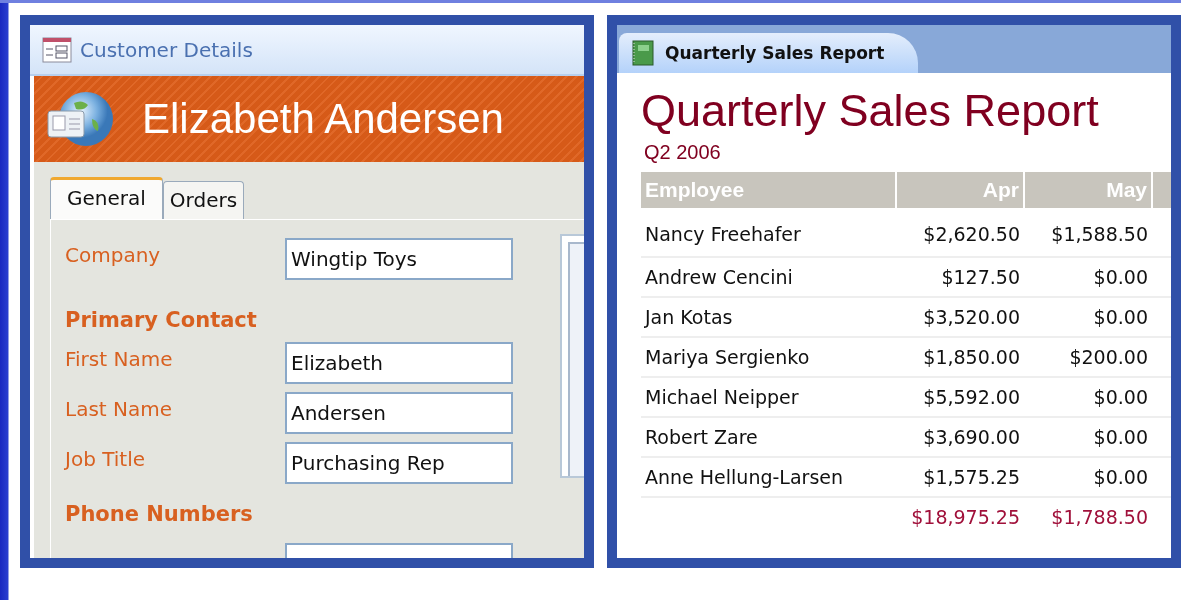  I want to click on total-cell: $1,788.50, so click(1088, 516).